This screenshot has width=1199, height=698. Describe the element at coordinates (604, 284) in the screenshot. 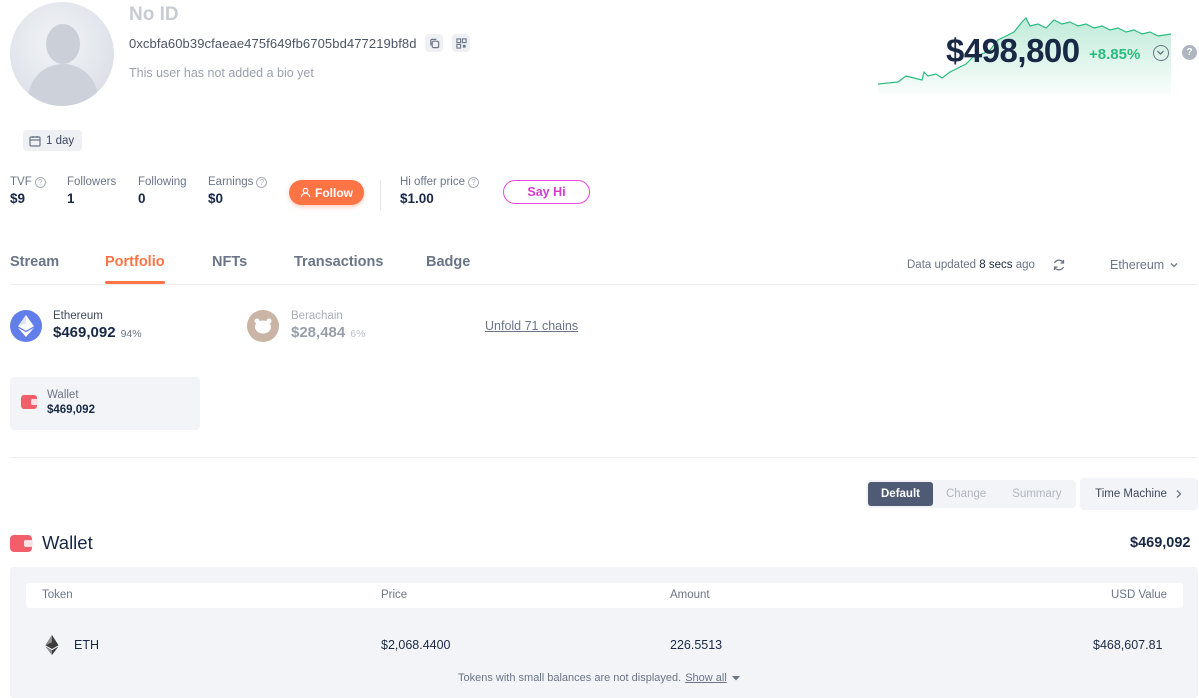

I see `tabs-divider` at that location.